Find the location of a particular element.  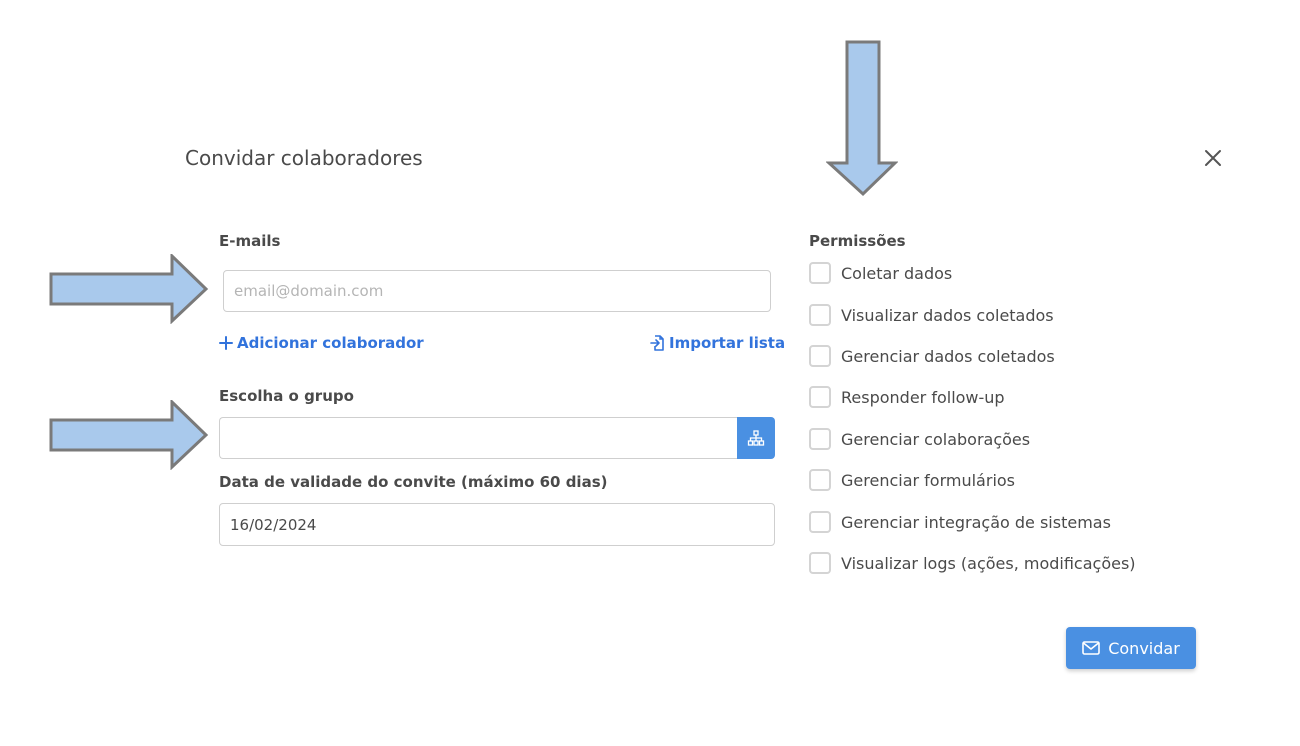

permission-visualizar-dados-coletados: Visualizar dados coletados is located at coordinates (931, 315).